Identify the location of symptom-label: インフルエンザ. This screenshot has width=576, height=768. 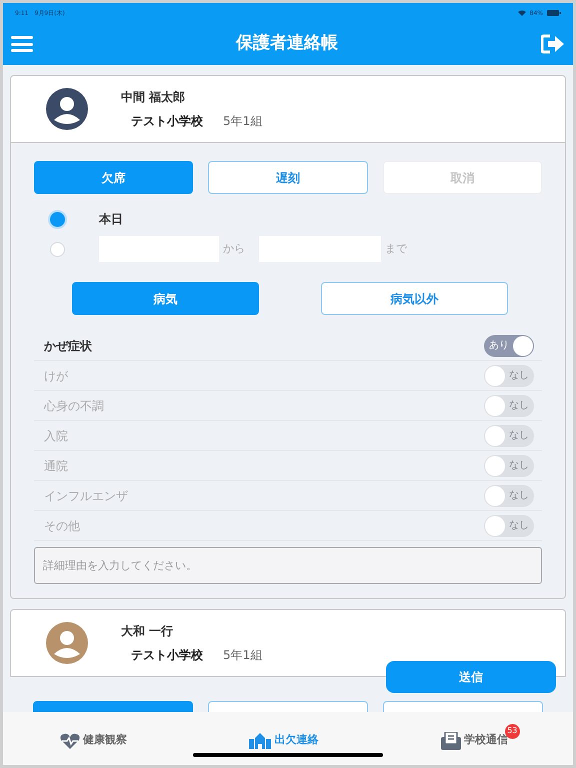
(86, 496).